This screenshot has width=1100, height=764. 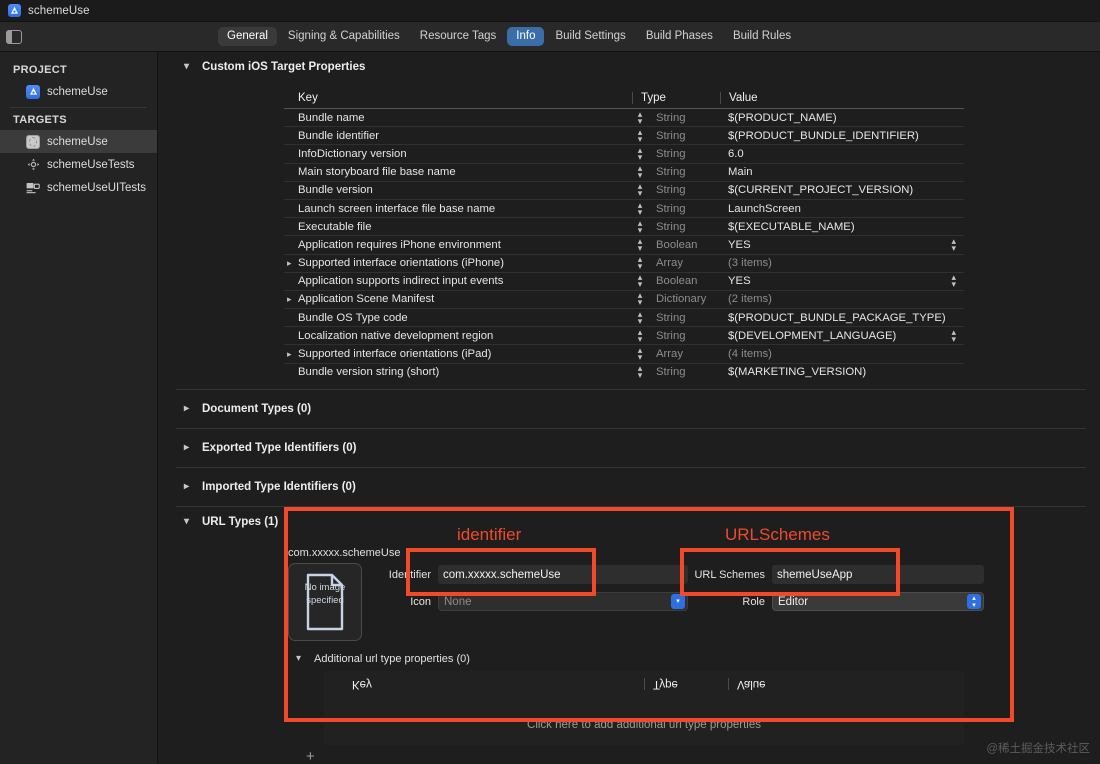 What do you see at coordinates (842, 118) in the screenshot?
I see `cell-value: $(PRODUCT_NAME)` at bounding box center [842, 118].